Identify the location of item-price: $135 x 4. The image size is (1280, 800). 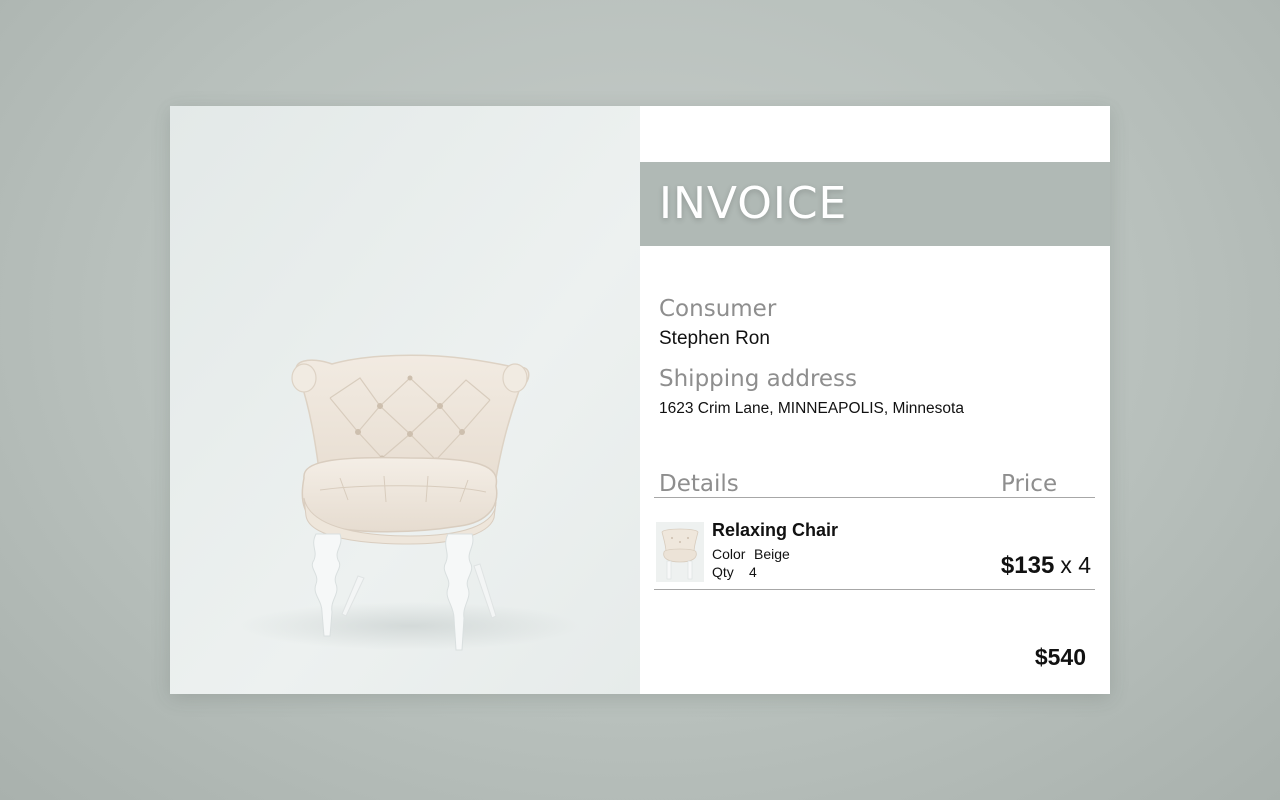
(1046, 566).